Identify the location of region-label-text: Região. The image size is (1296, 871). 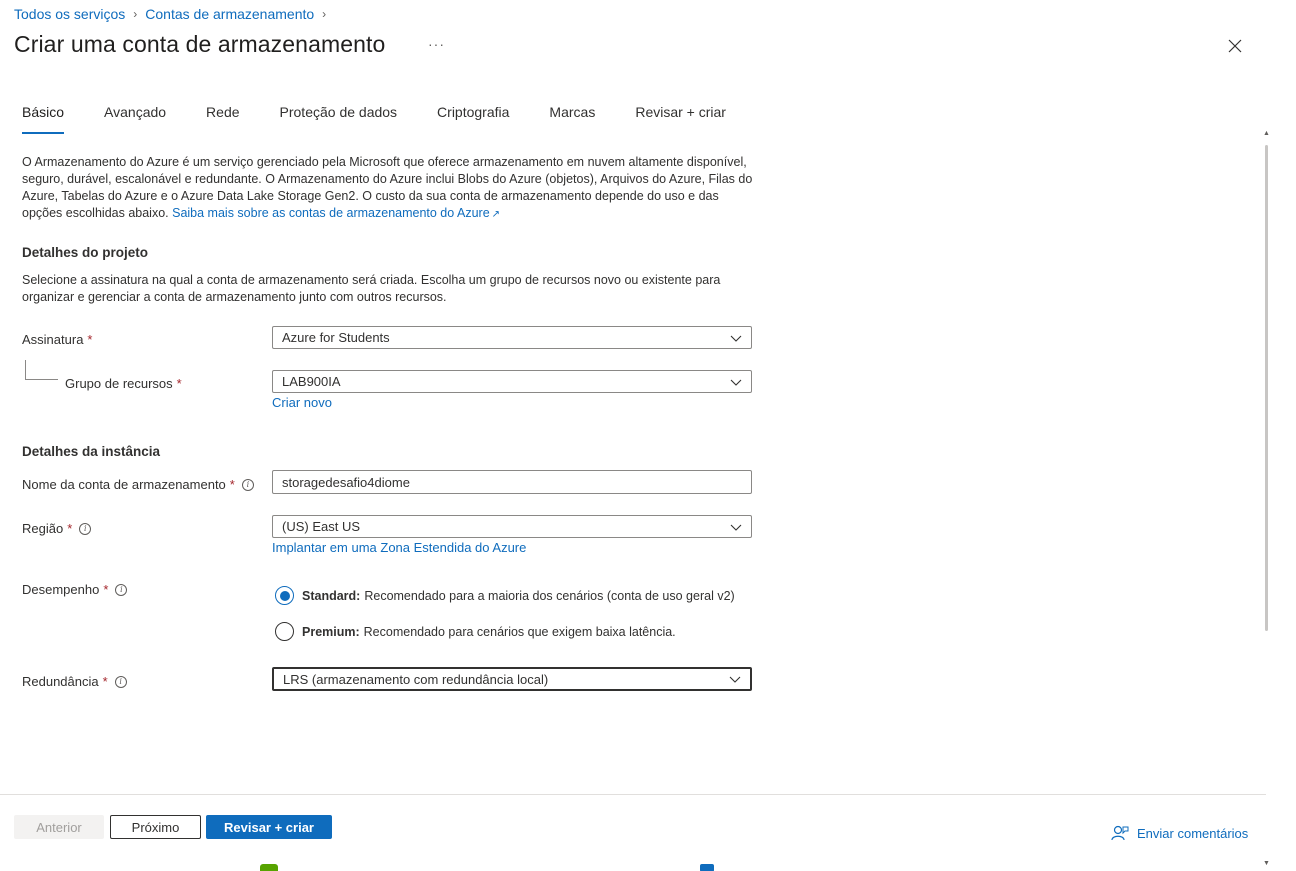
(43, 528).